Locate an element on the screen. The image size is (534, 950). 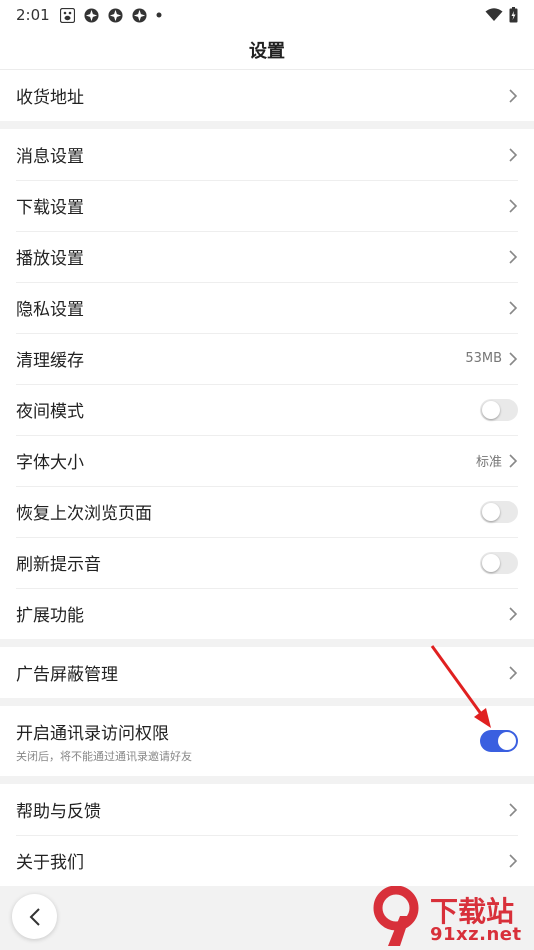
setting-row-shipping-address: 收货地址 is located at coordinates (267, 95).